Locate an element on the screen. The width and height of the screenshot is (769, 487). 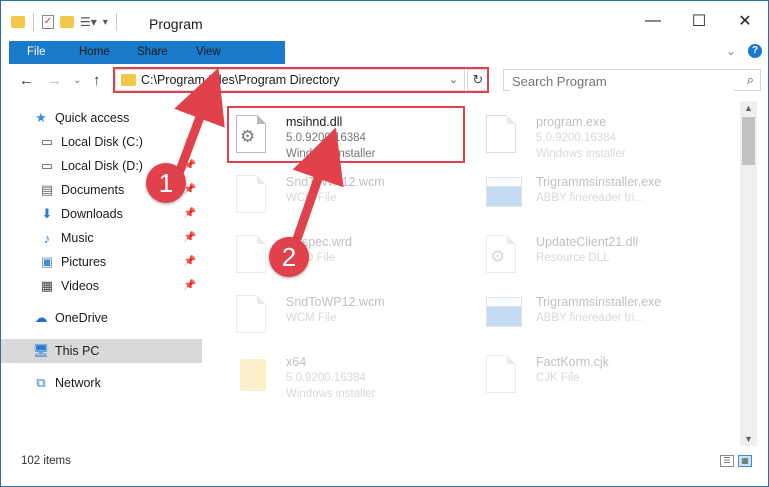
arrow-to-file is located at coordinates (318, 184).